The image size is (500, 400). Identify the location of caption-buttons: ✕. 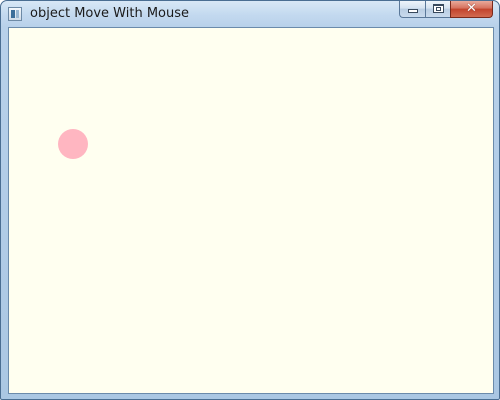
(446, 10).